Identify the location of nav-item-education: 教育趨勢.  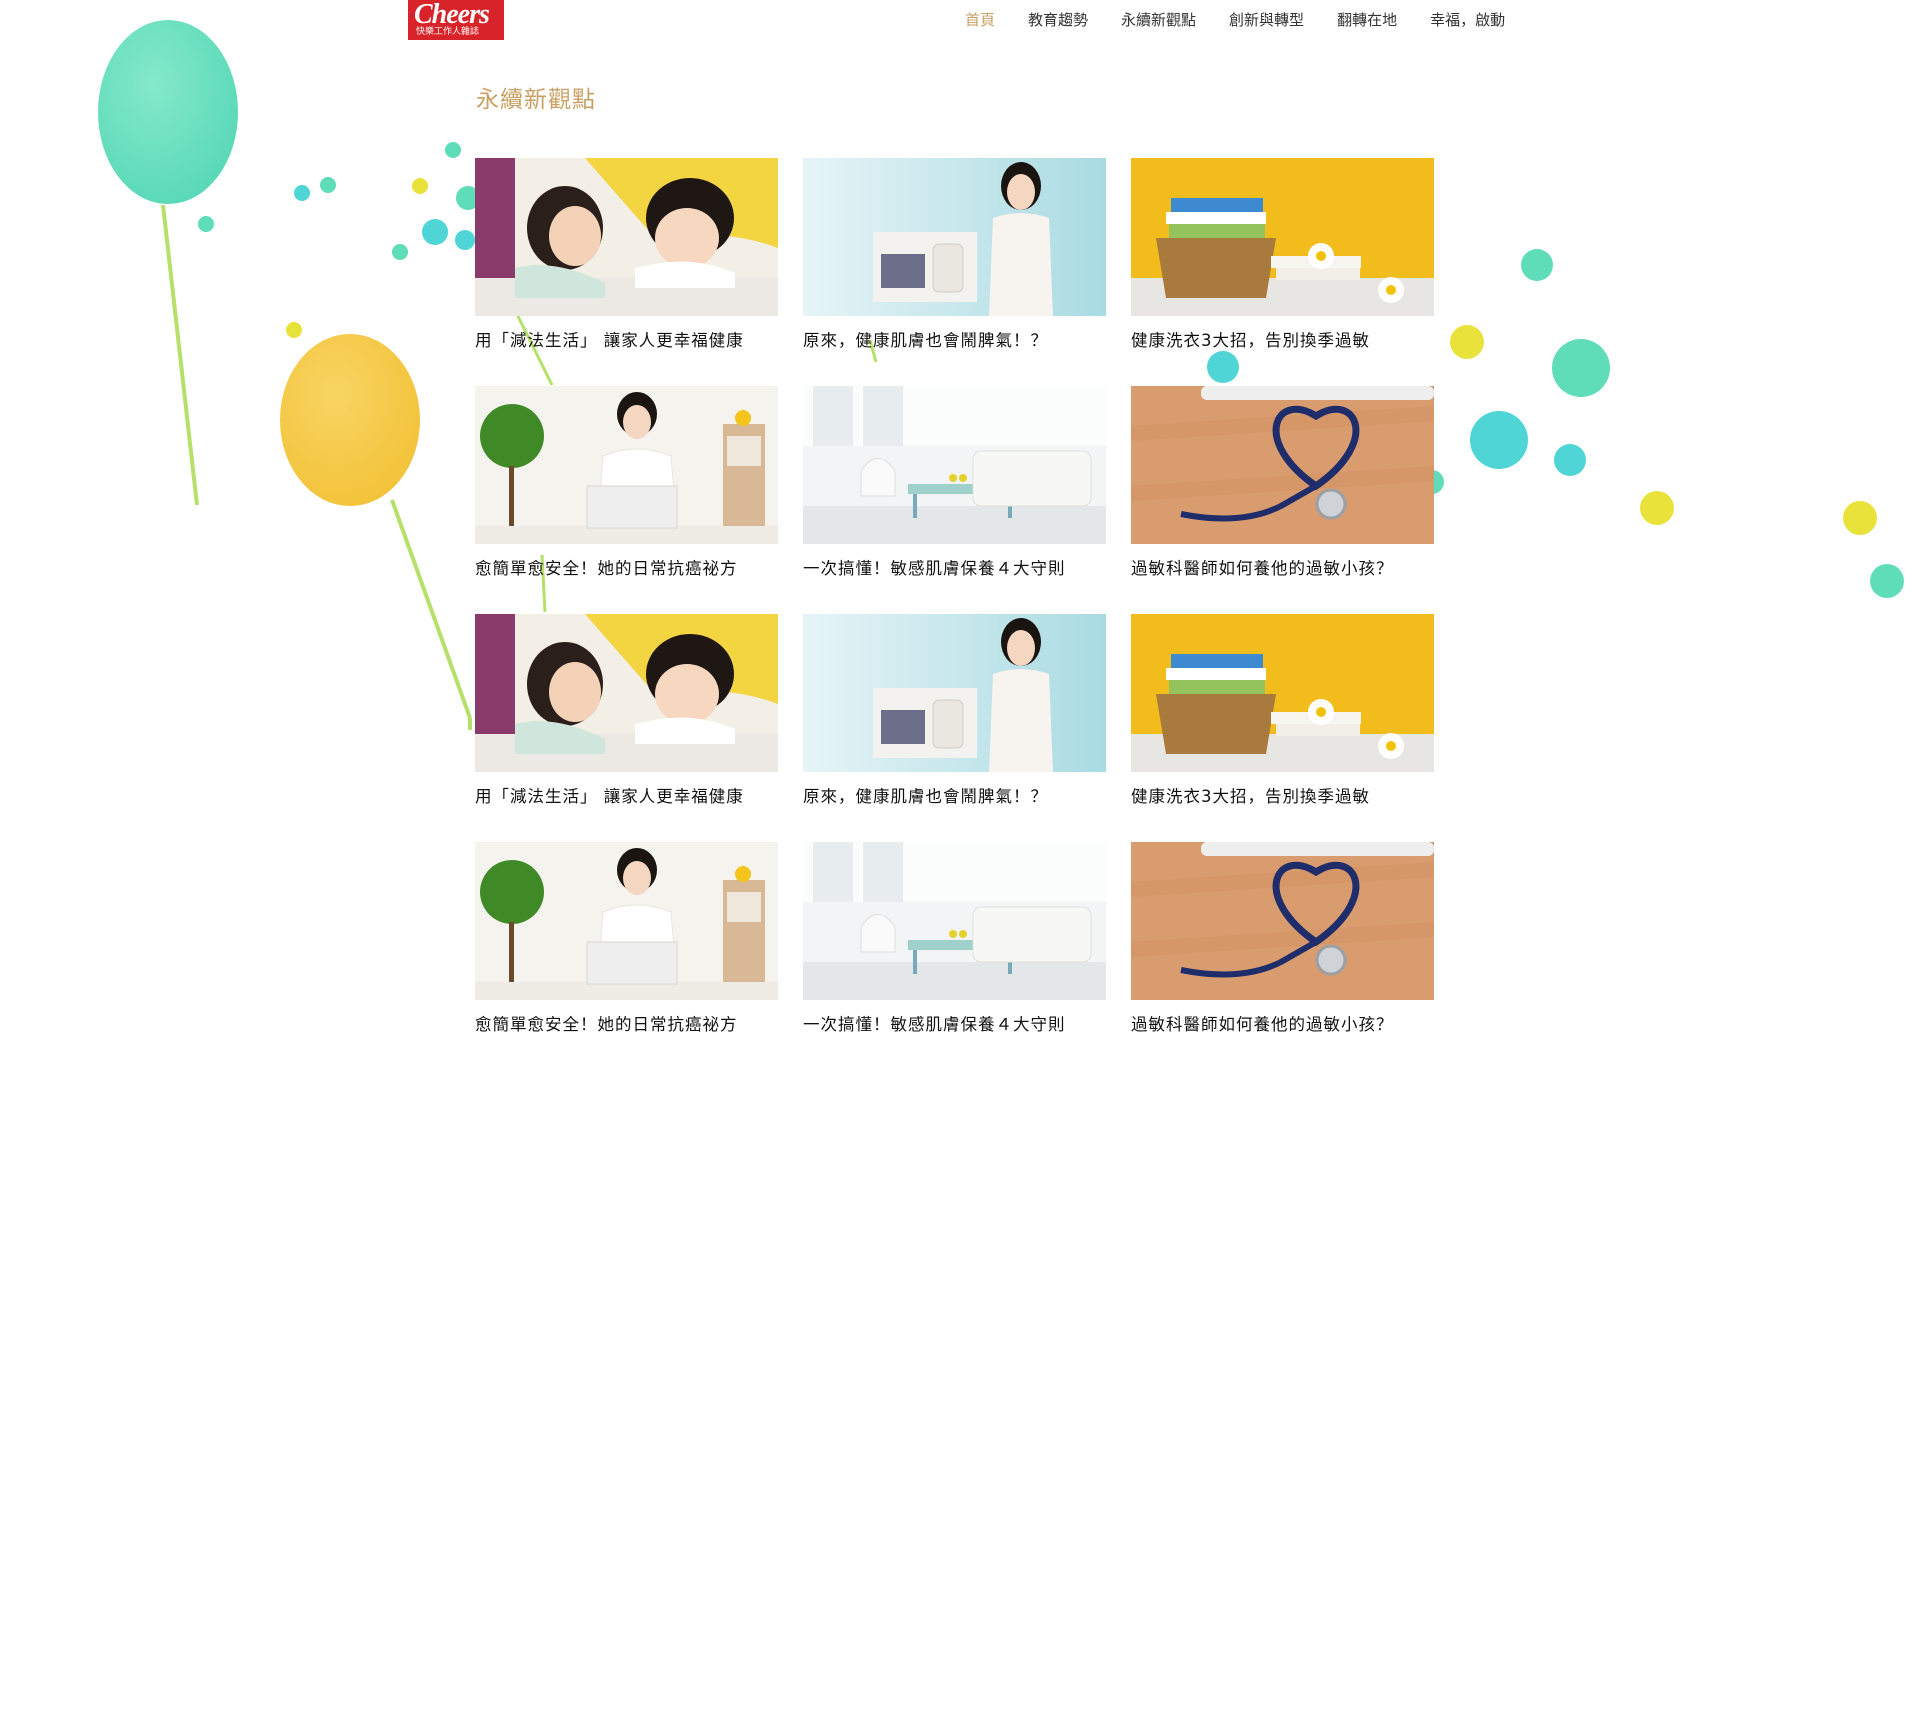
(1058, 20).